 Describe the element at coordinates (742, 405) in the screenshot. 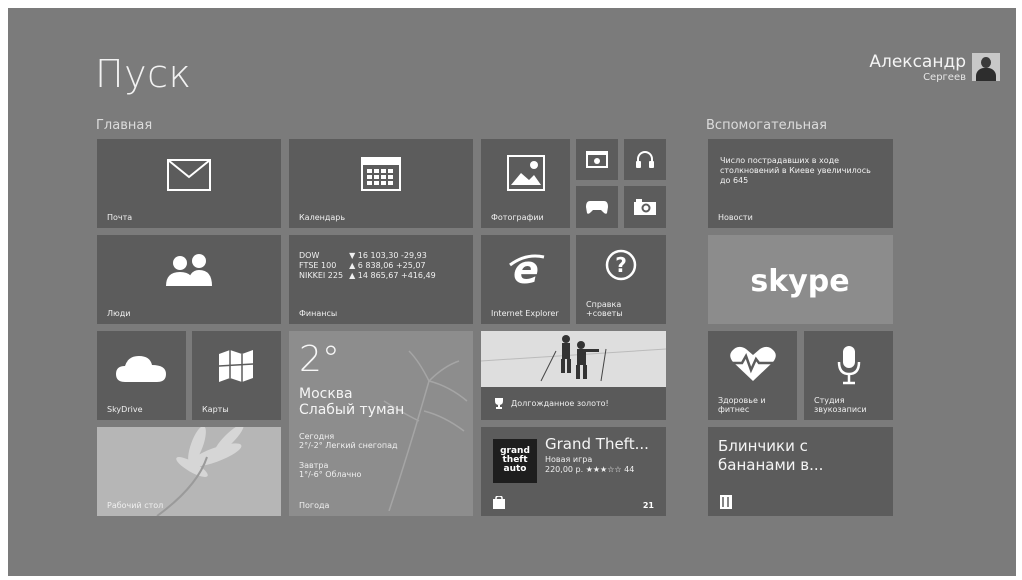

I see `tile-health-label: Здоровье и фитнес` at that location.